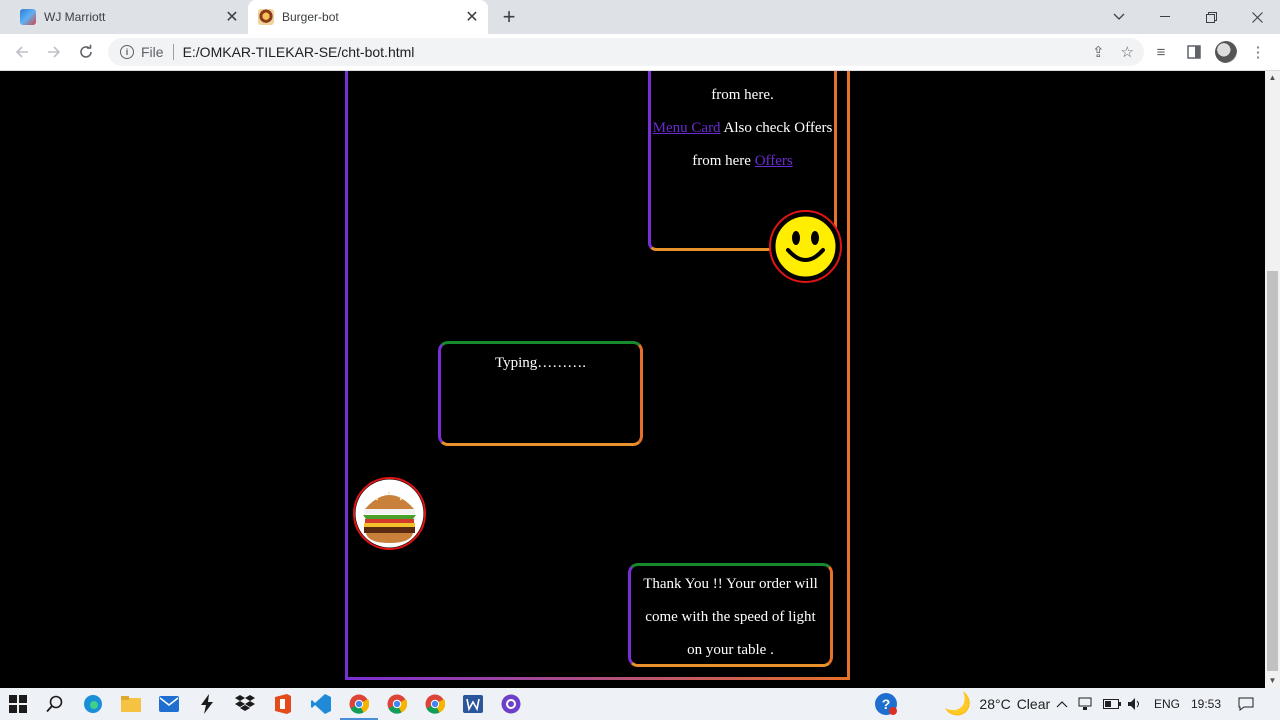 This screenshot has width=1280, height=720. What do you see at coordinates (723, 161) in the screenshot?
I see `message-text: from here` at bounding box center [723, 161].